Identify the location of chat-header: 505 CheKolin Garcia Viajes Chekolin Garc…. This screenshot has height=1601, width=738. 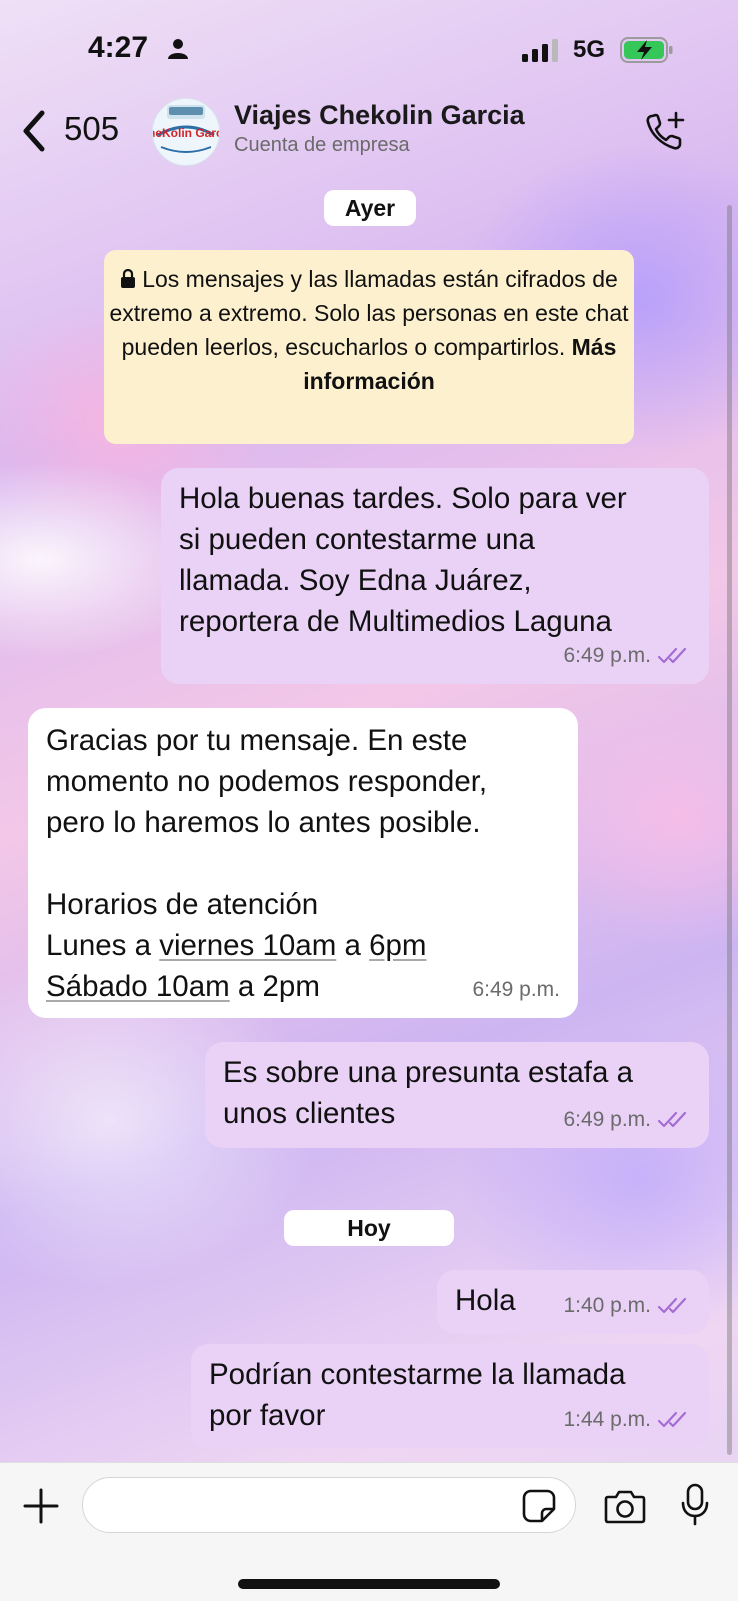
(369, 132).